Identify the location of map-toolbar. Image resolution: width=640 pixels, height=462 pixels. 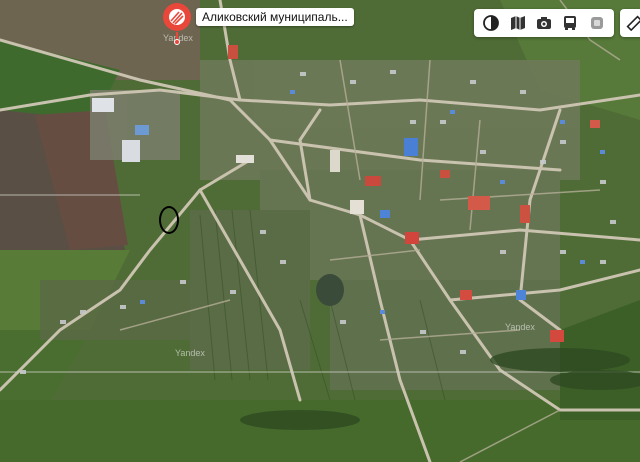
(544, 23).